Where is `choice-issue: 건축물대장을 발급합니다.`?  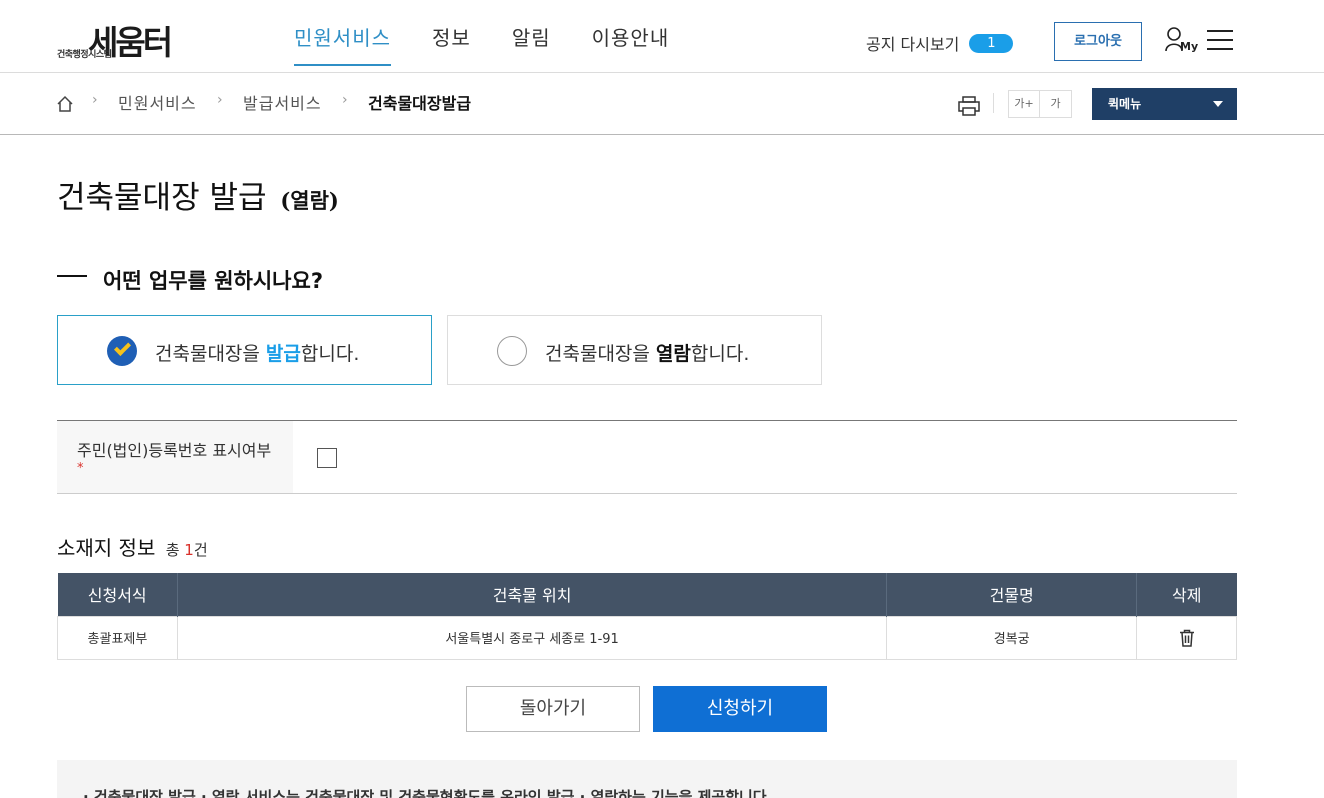
choice-issue: 건축물대장을 발급합니다. is located at coordinates (244, 350).